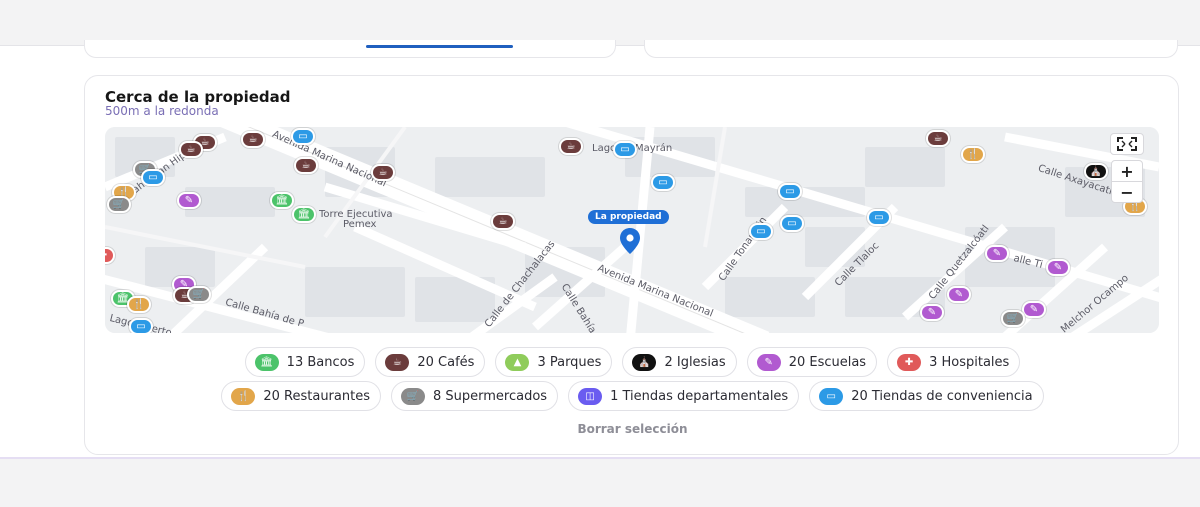  Describe the element at coordinates (942, 396) in the screenshot. I see `filter-label: 20 Tiendas de conveniencia` at that location.